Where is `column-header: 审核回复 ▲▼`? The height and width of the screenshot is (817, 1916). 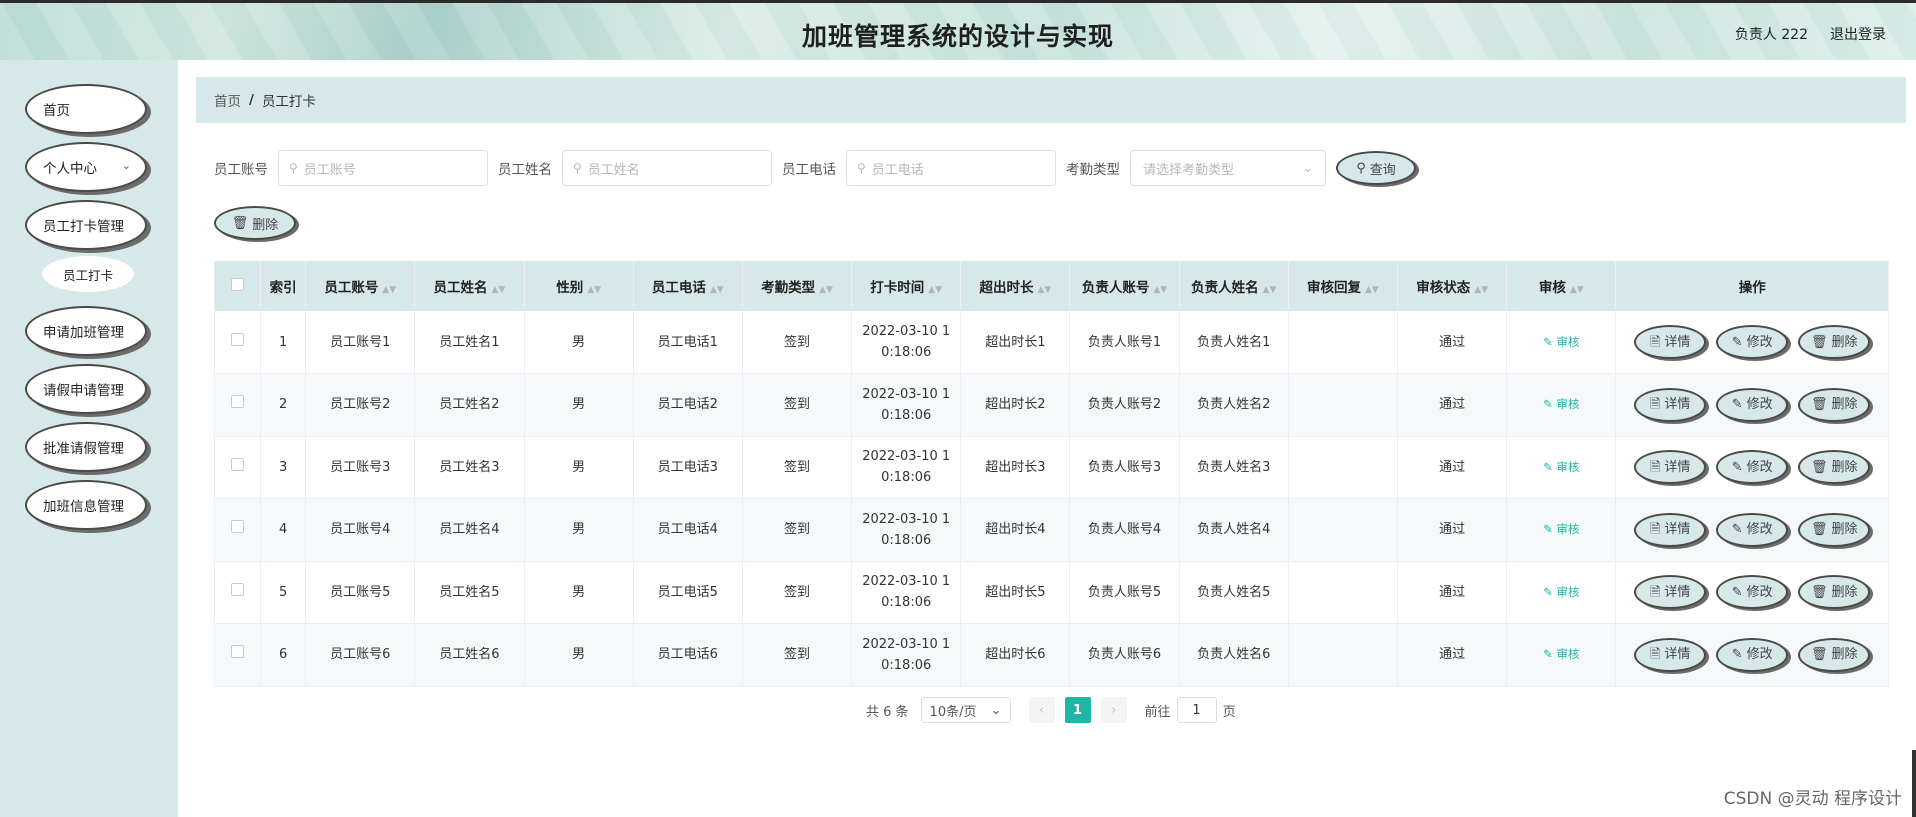 column-header: 审核回复 ▲▼ is located at coordinates (1343, 286).